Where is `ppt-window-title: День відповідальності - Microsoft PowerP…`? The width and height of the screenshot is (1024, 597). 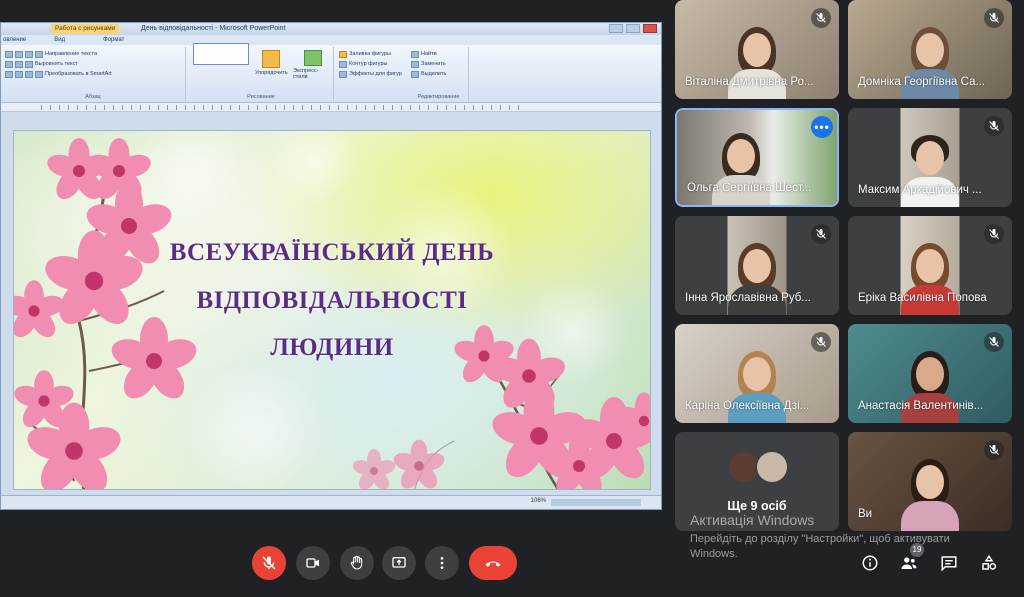 ppt-window-title: День відповідальності - Microsoft PowerP… is located at coordinates (213, 28).